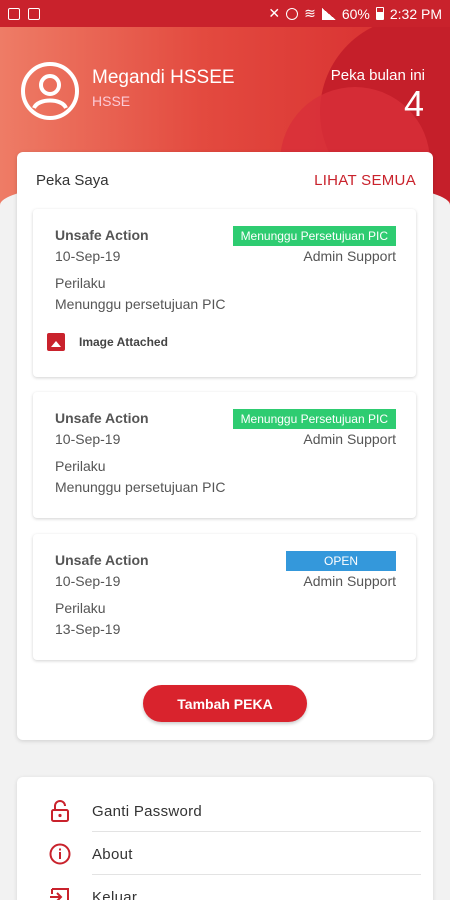 This screenshot has height=900, width=450. I want to click on menu-item-about: About, so click(225, 854).